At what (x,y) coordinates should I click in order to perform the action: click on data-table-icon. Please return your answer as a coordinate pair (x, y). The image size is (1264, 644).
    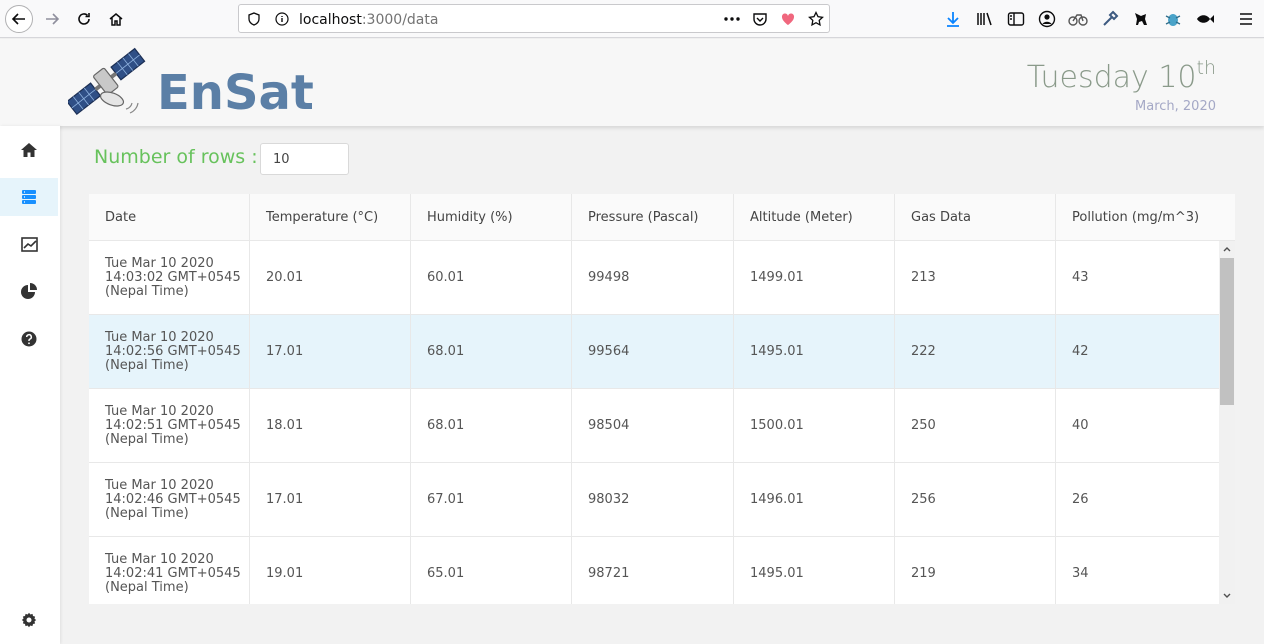
    Looking at the image, I should click on (29, 197).